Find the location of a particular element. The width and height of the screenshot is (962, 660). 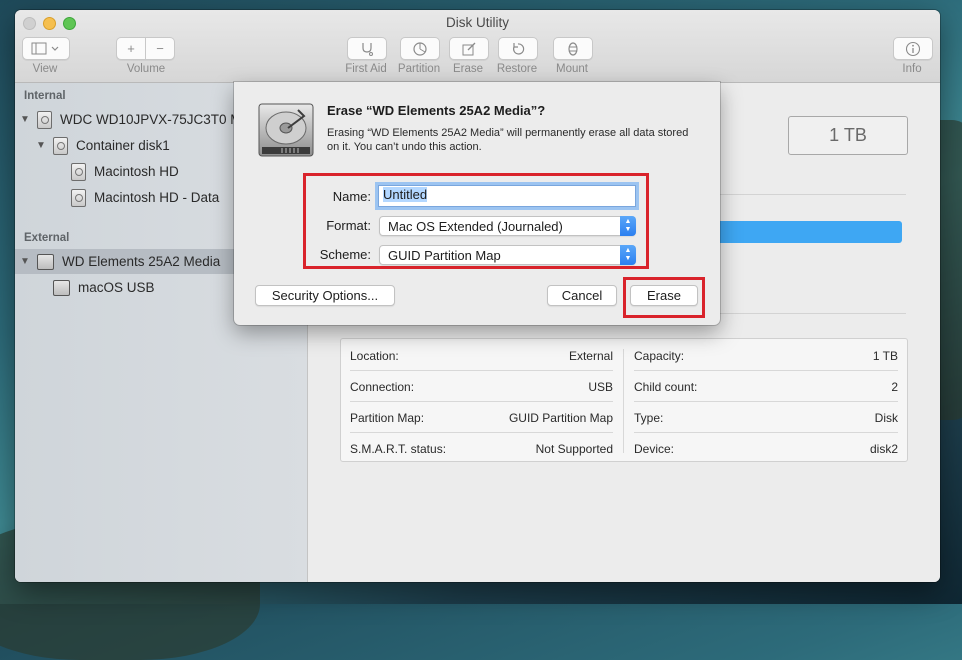

info-value: 1 TB is located at coordinates (885, 356).